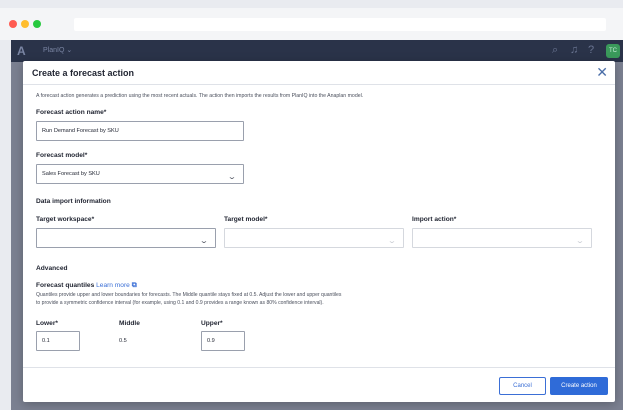 This screenshot has height=410, width=623. I want to click on browser-chrome, so click(311, 24).